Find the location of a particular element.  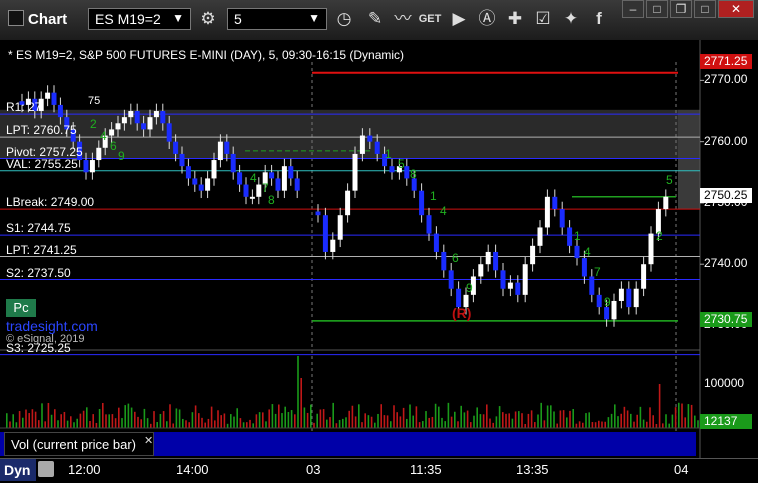

level-label: VAL: 2755.25 is located at coordinates (42, 163).